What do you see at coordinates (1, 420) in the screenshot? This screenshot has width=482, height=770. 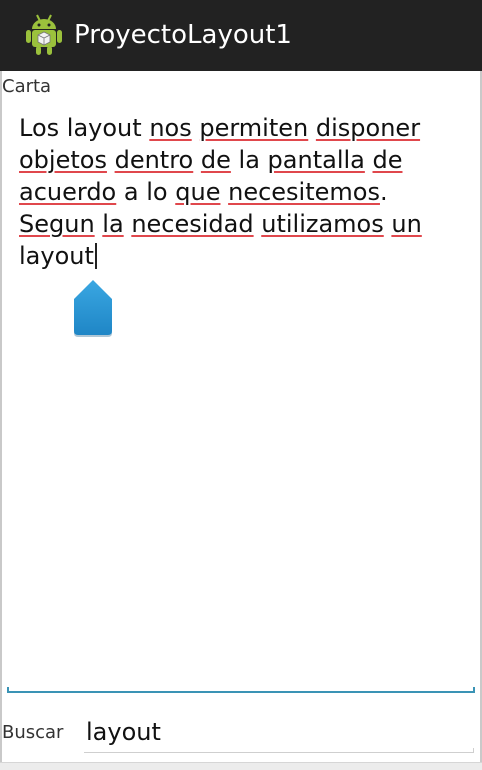 I see `frame-border-left` at bounding box center [1, 420].